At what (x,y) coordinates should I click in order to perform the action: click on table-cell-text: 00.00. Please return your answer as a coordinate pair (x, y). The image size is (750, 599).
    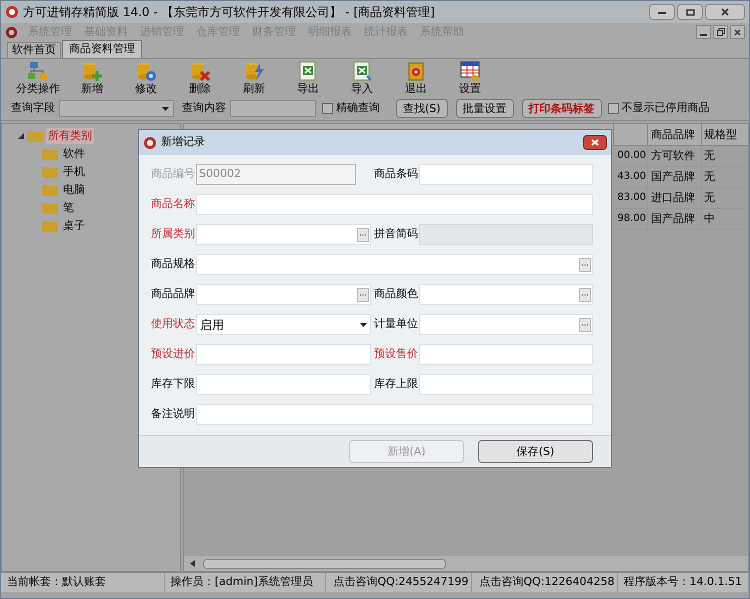
    Looking at the image, I should click on (631, 156).